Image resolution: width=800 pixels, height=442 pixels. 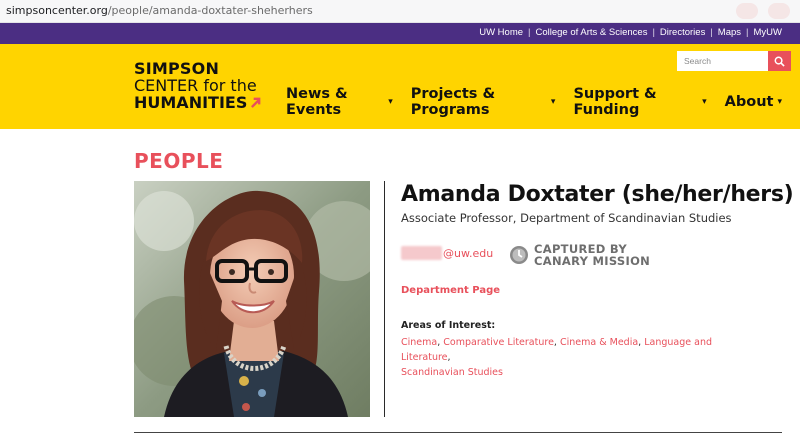 What do you see at coordinates (501, 32) in the screenshot?
I see `uw-home-link: UW Home` at bounding box center [501, 32].